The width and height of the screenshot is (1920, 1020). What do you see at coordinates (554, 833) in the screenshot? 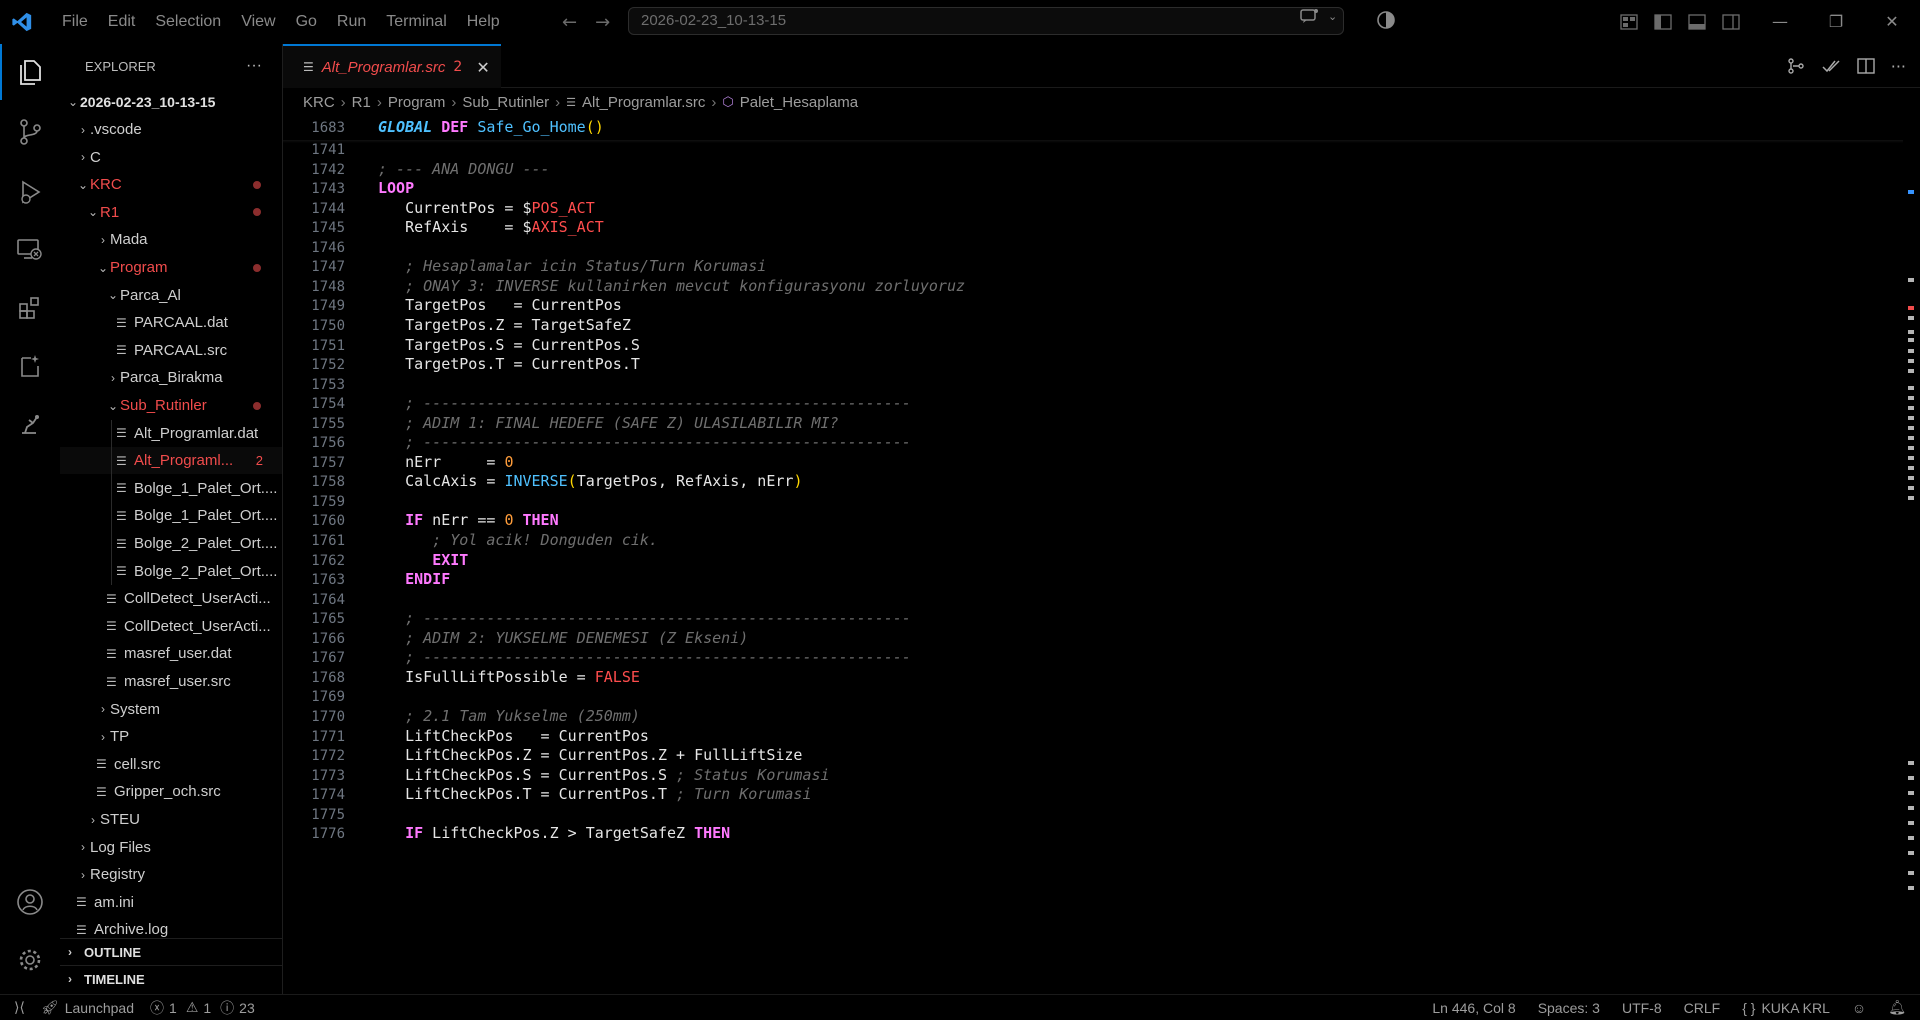
I see `code-line: IF LiftCheckPos.Z > TargetSafeZ THEN` at bounding box center [554, 833].